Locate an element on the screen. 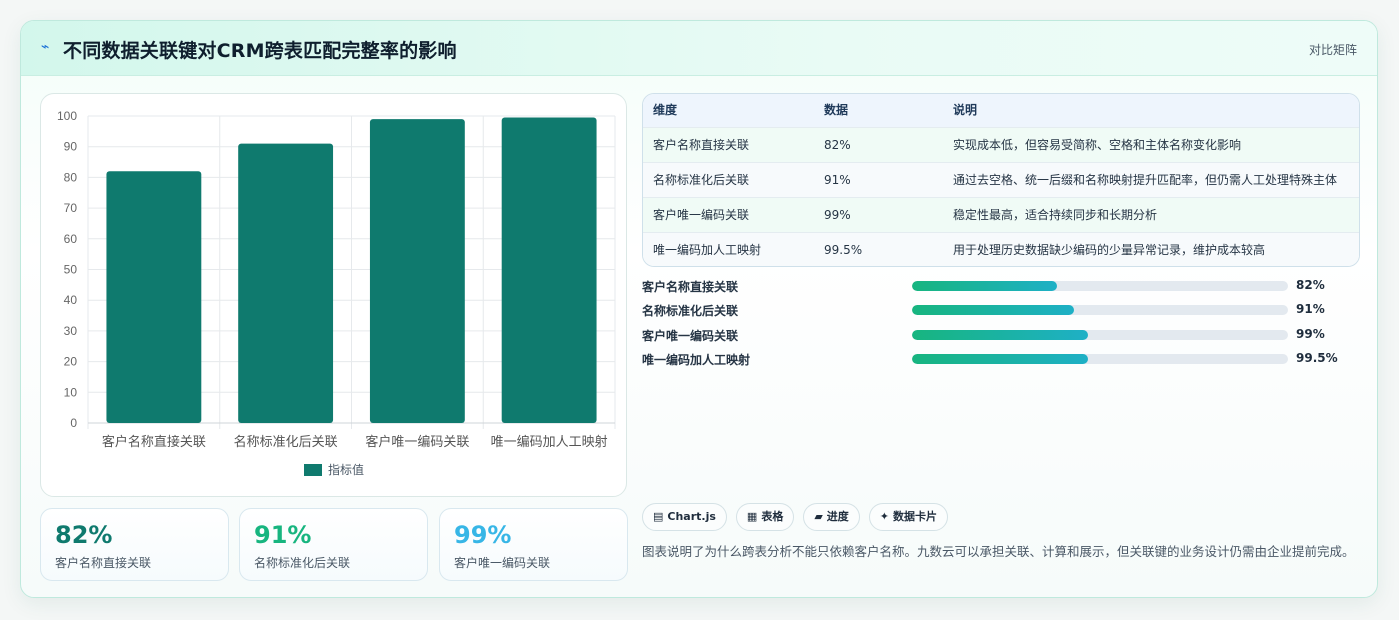 The height and width of the screenshot is (620, 1399). x-tick-label: 唯一编码加人工映射 is located at coordinates (549, 442).